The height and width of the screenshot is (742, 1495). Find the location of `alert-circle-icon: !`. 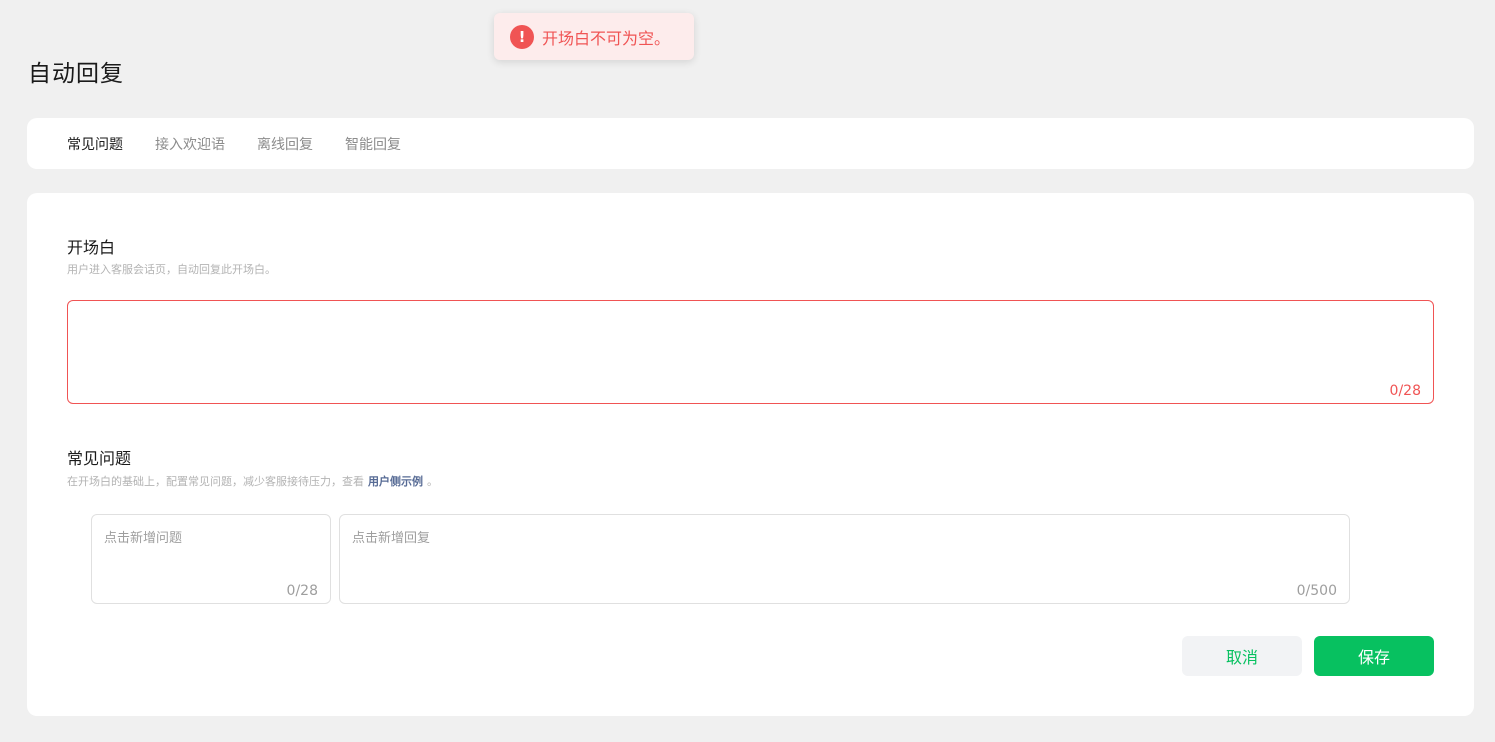

alert-circle-icon: ! is located at coordinates (522, 36).